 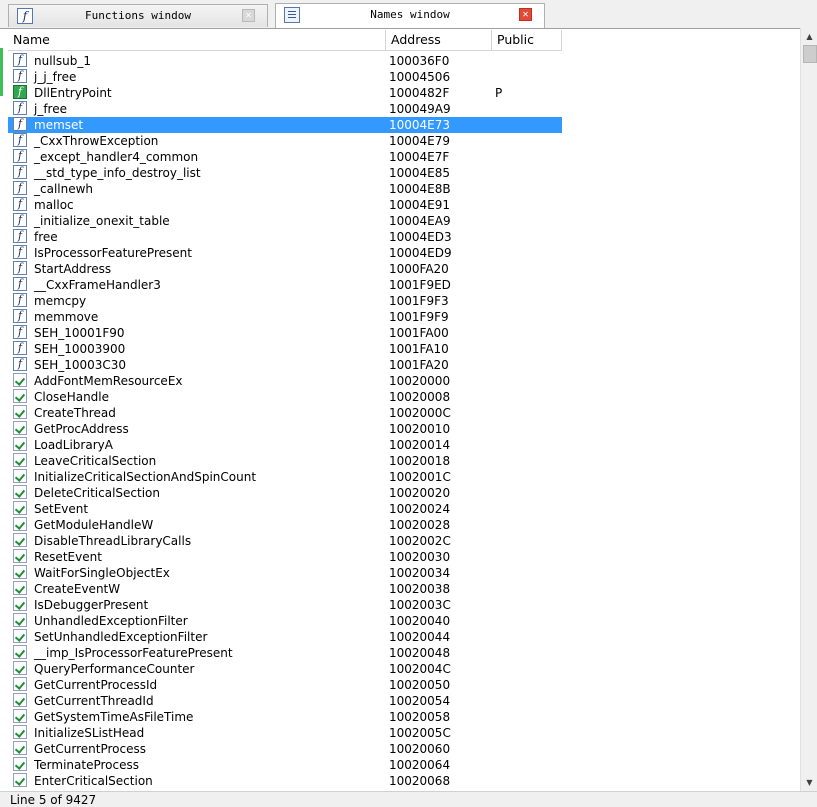 I want to click on table-row: f memmove 1001F9F9, so click(x=285, y=317).